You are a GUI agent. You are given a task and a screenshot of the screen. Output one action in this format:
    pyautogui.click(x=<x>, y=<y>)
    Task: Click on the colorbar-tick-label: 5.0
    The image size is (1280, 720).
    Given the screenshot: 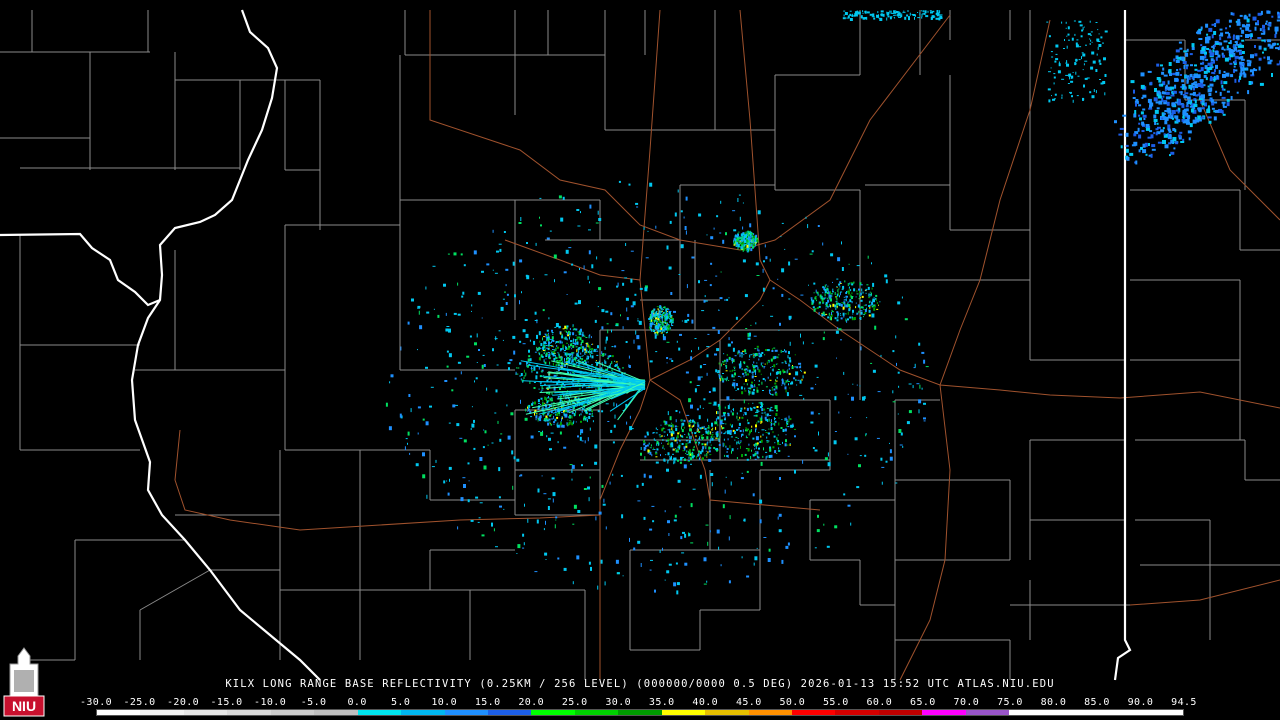 What is the action you would take?
    pyautogui.click(x=400, y=702)
    